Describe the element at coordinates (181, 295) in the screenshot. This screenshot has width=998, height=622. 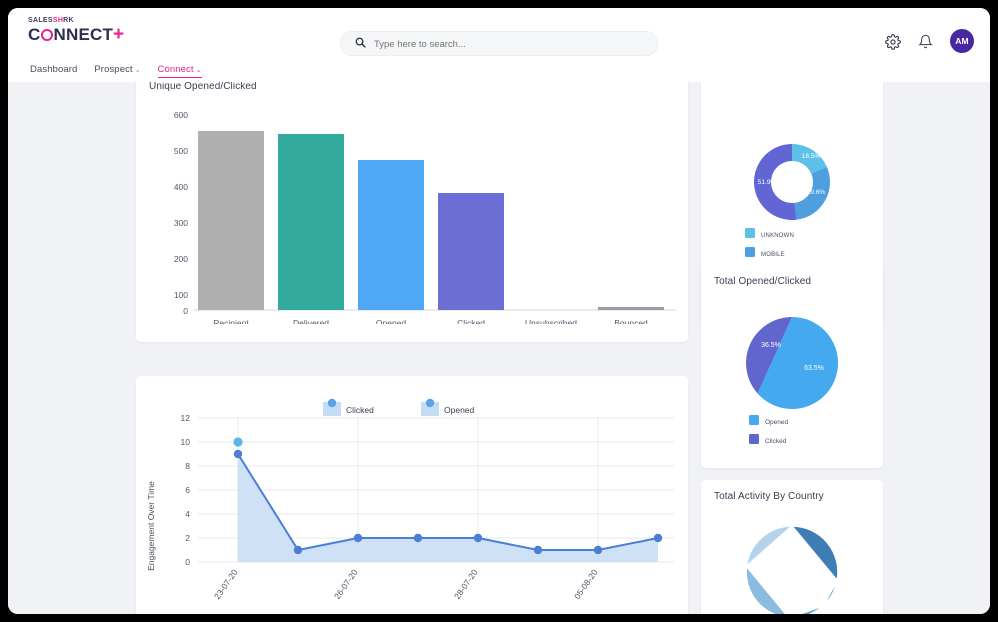
I see `ytick: 100` at that location.